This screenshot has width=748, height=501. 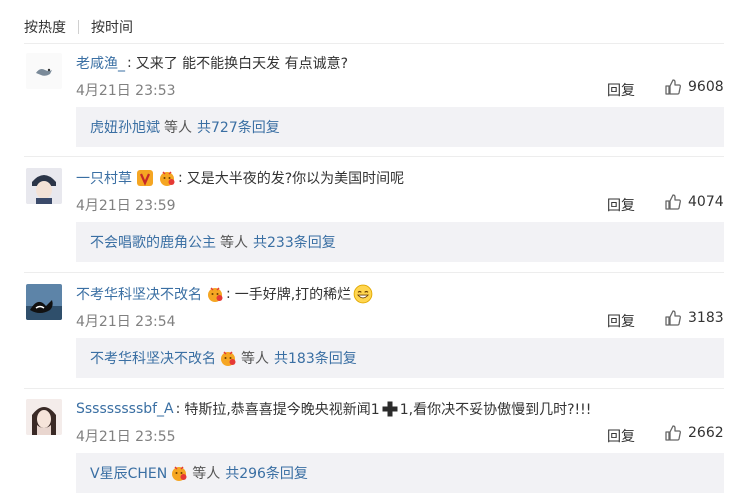 I want to click on sort-by-time: 按时间, so click(x=112, y=27).